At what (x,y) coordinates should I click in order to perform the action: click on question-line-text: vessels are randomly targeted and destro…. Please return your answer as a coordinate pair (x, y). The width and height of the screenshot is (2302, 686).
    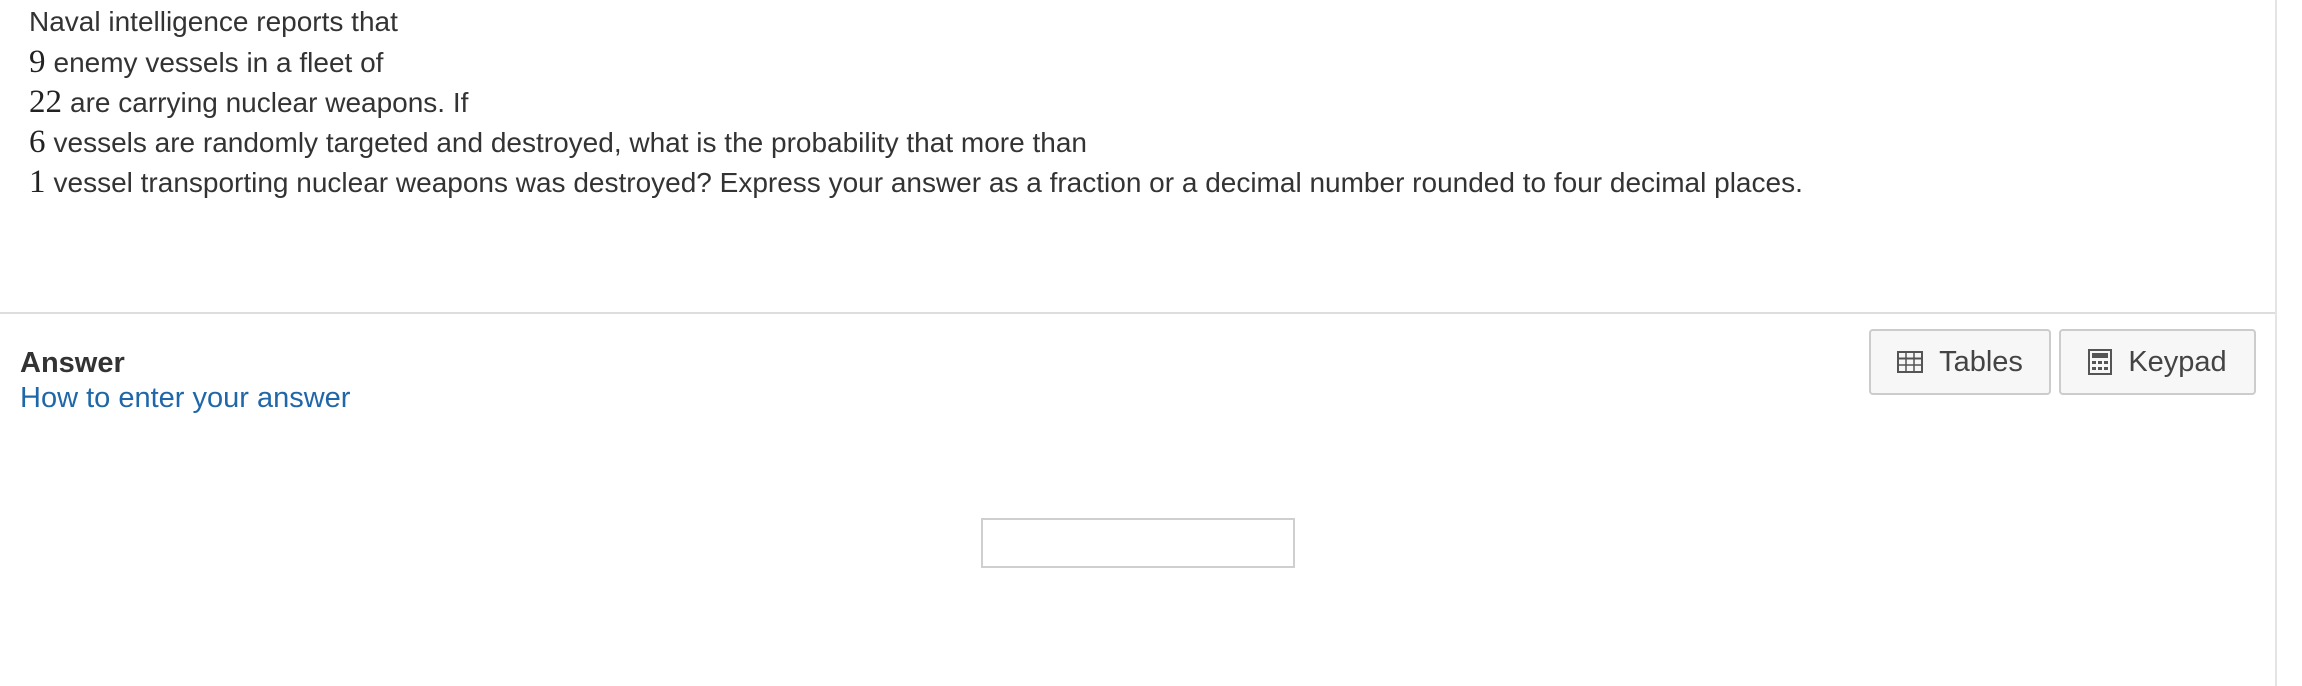
    Looking at the image, I should click on (570, 142).